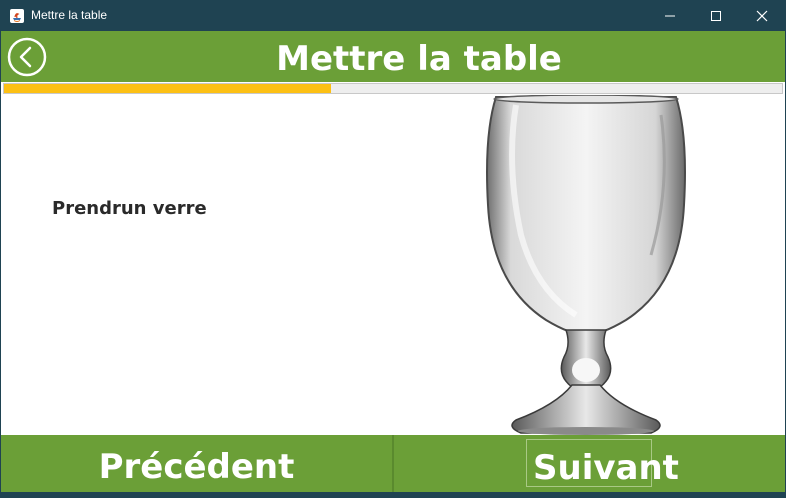 Image resolution: width=786 pixels, height=498 pixels. Describe the element at coordinates (129, 208) in the screenshot. I see `instruction-text: Prendrun verre` at that location.